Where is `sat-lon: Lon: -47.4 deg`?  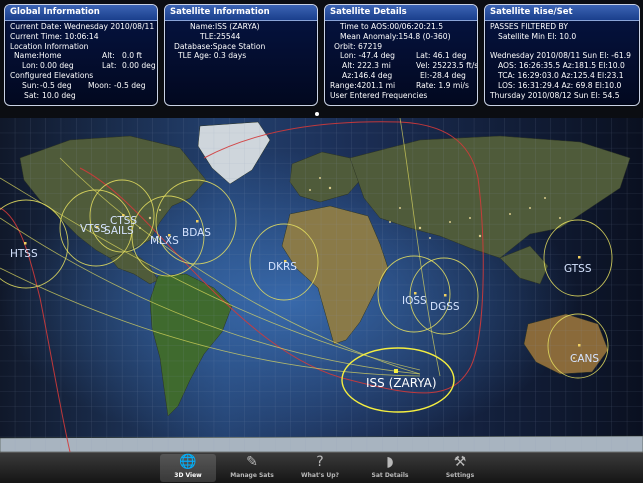 sat-lon: Lon: -47.4 deg is located at coordinates (367, 56).